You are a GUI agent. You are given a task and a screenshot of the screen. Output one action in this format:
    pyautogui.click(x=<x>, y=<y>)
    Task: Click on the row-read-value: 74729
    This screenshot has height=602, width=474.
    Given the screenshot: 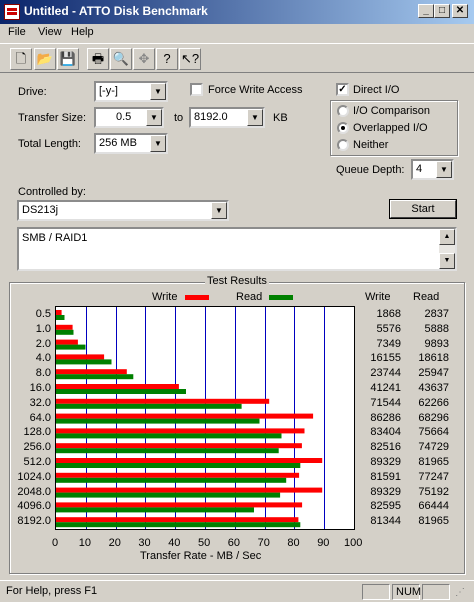 What is the action you would take?
    pyautogui.click(x=433, y=447)
    